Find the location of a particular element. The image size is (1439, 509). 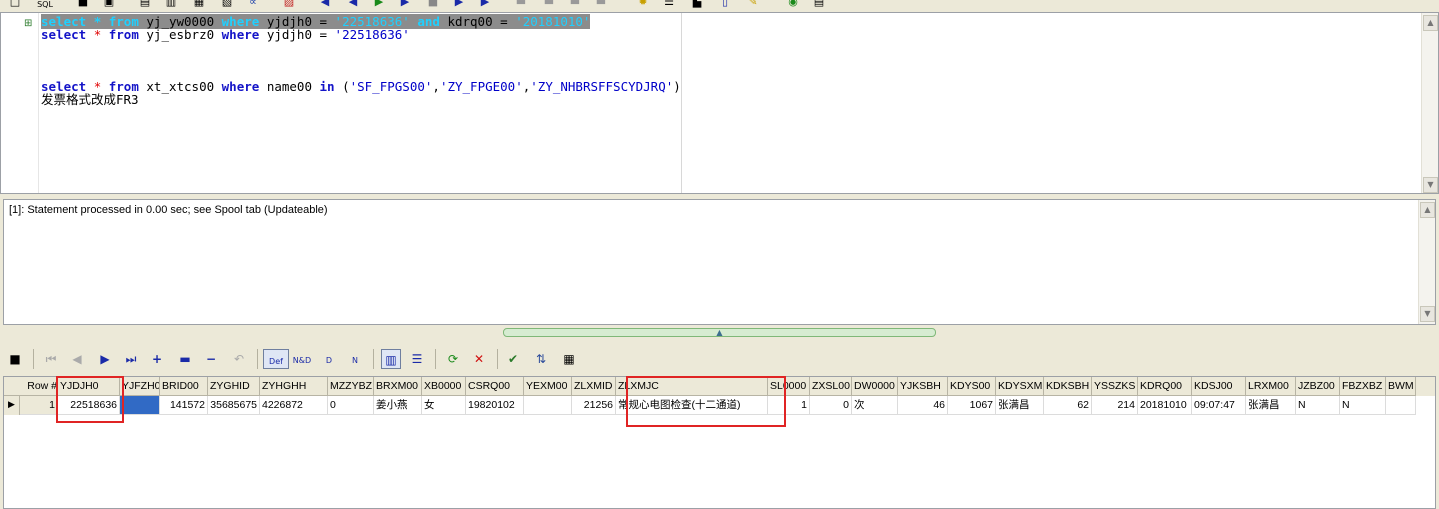

d-button: D is located at coordinates (329, 359).